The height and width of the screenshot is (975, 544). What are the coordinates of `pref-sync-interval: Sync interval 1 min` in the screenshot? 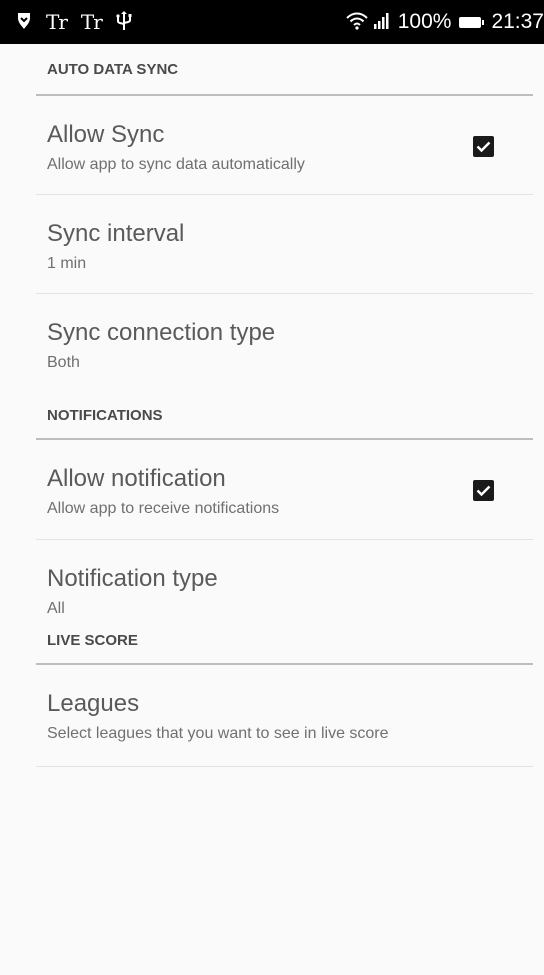 It's located at (284, 244).